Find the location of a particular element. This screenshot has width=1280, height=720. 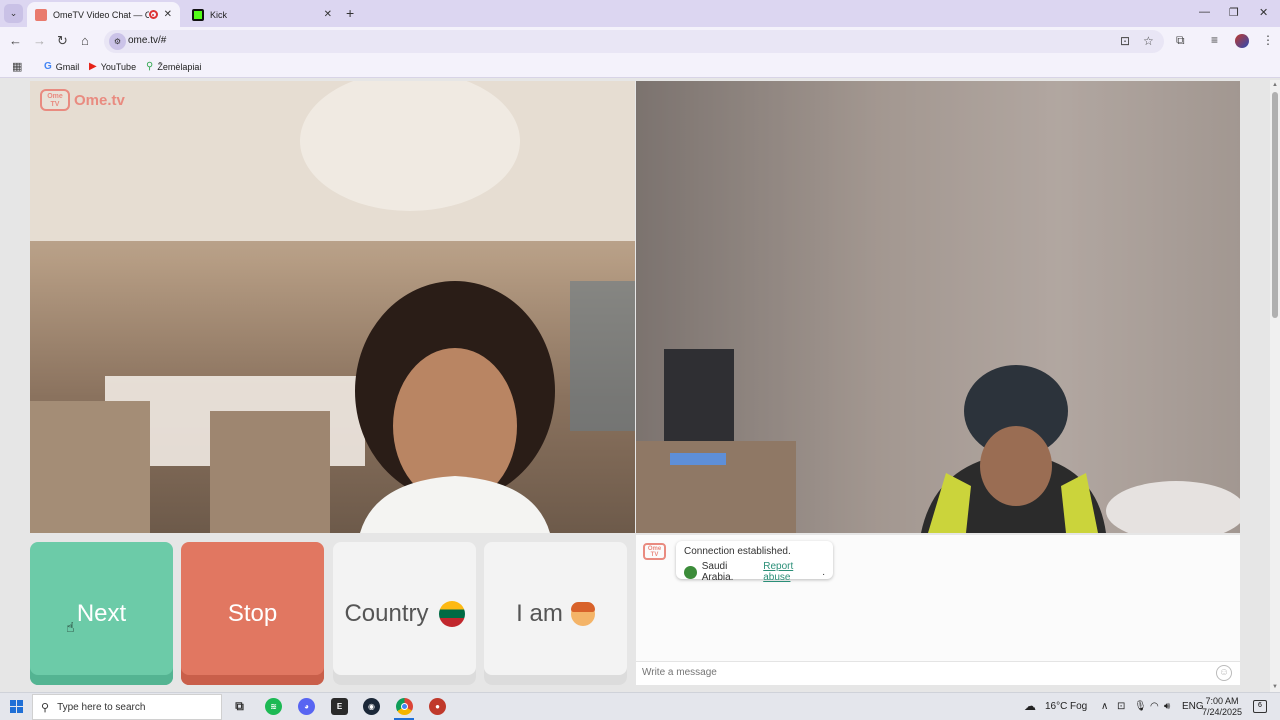

ometv-favicon-icon is located at coordinates (41, 14).